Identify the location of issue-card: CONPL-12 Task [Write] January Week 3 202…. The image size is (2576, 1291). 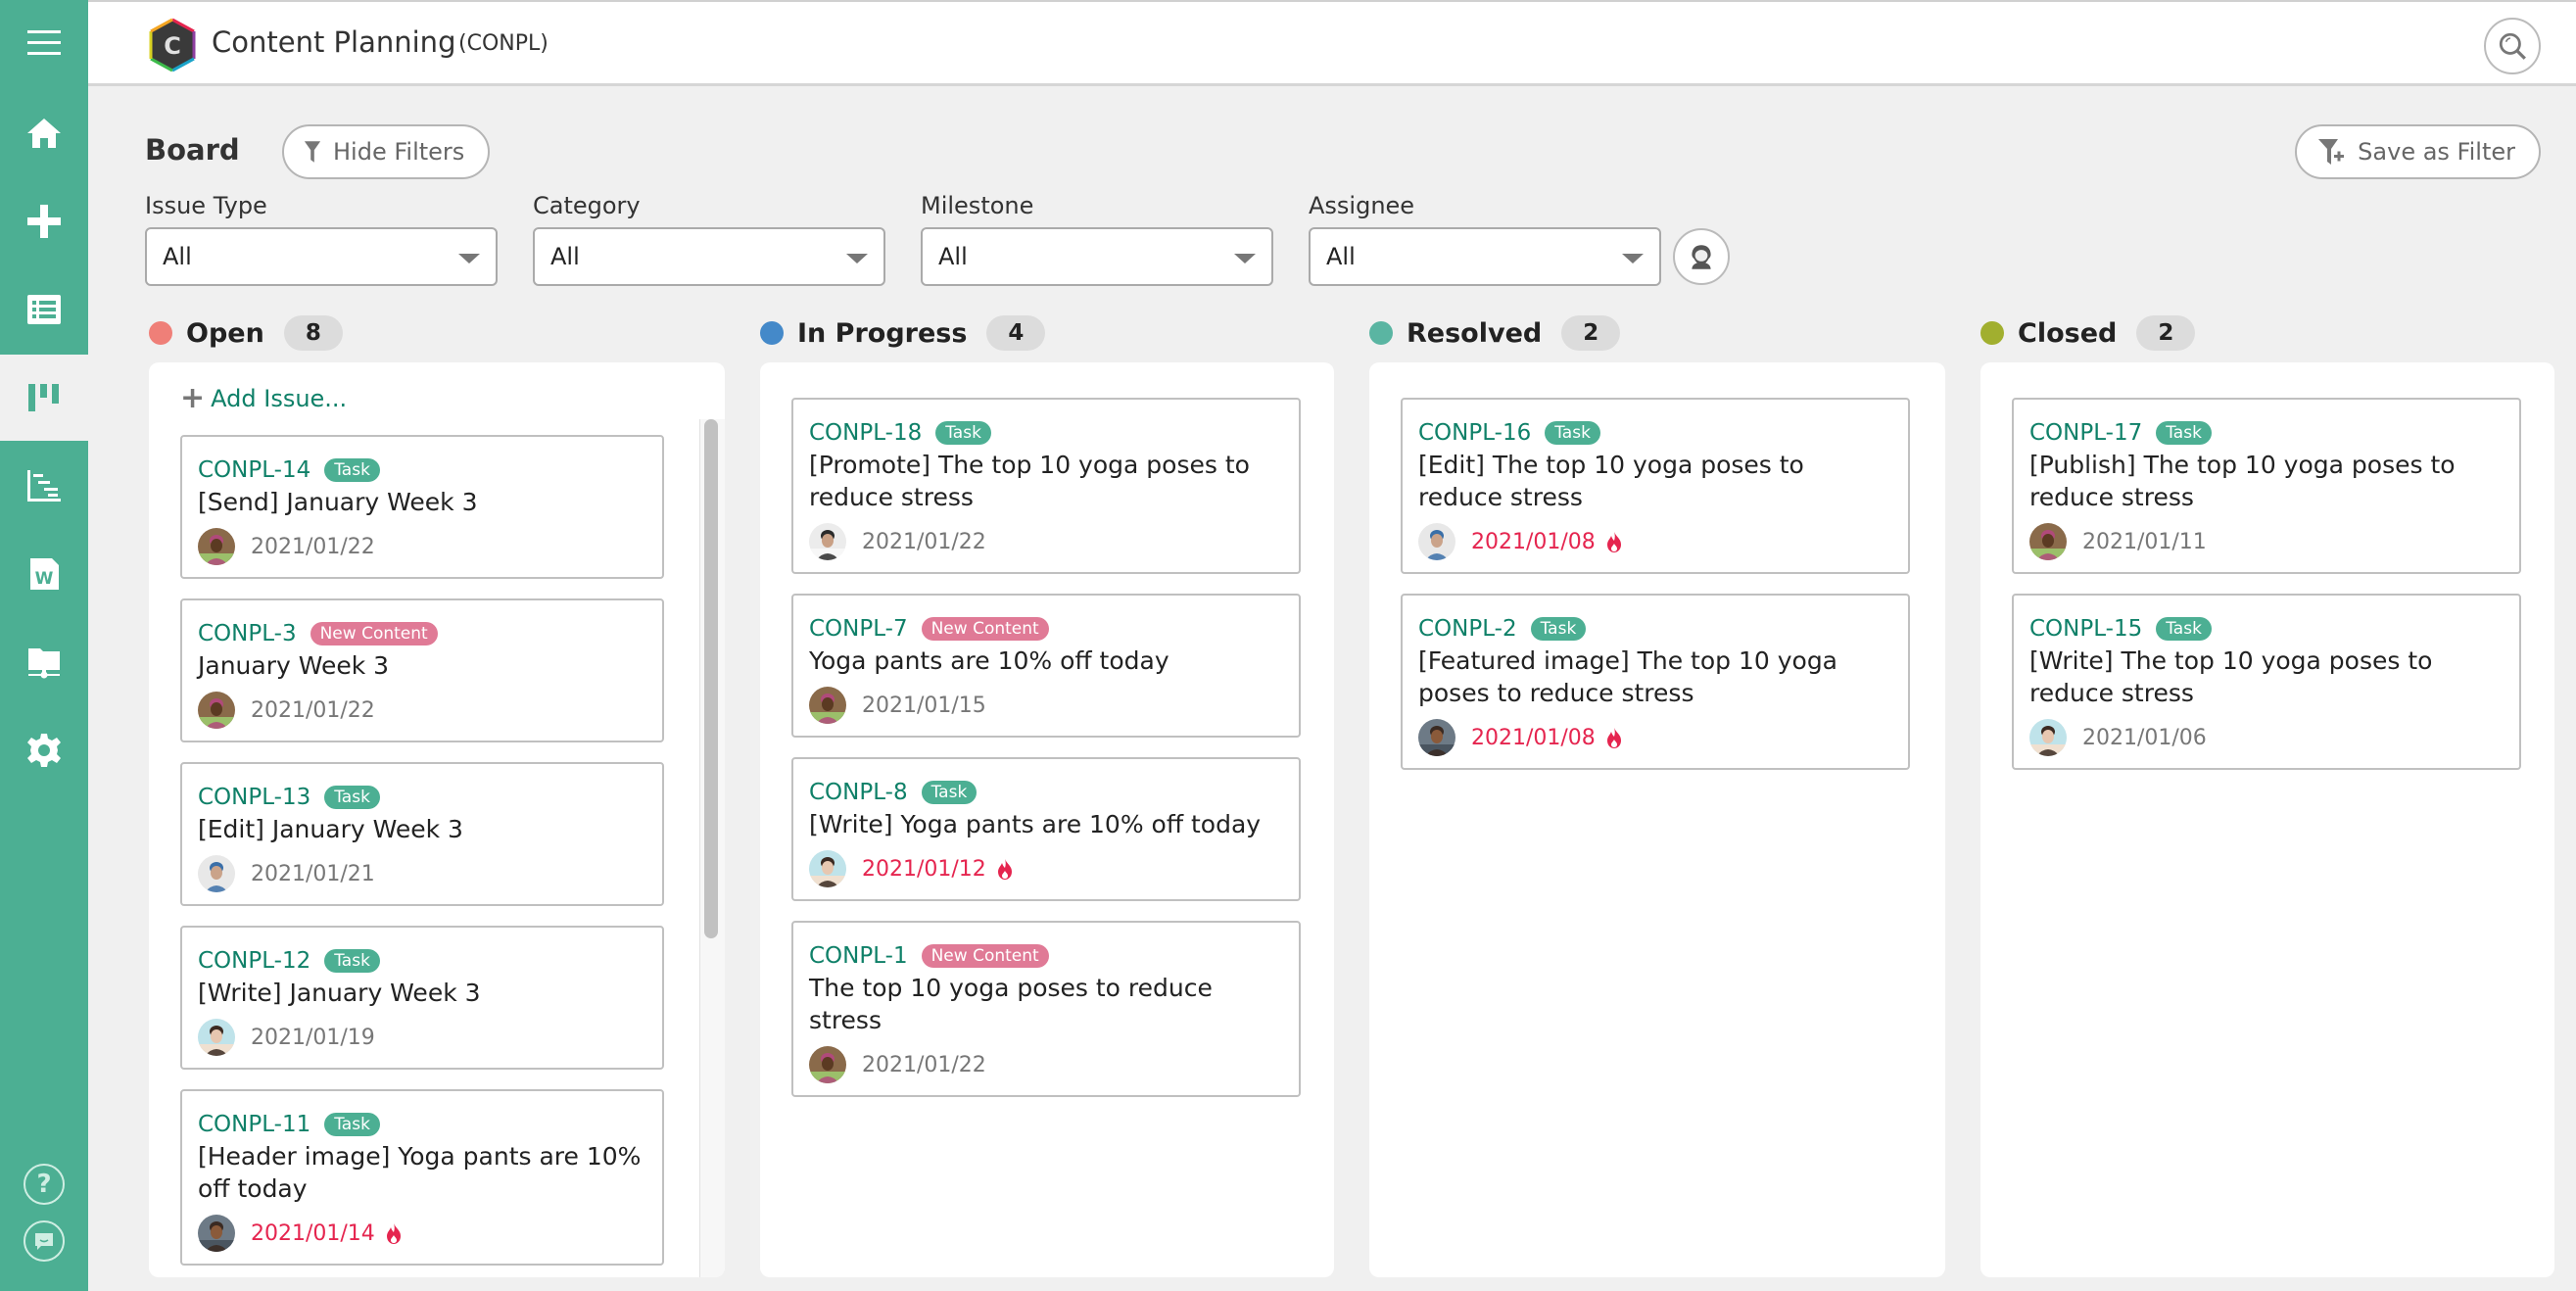
(422, 998).